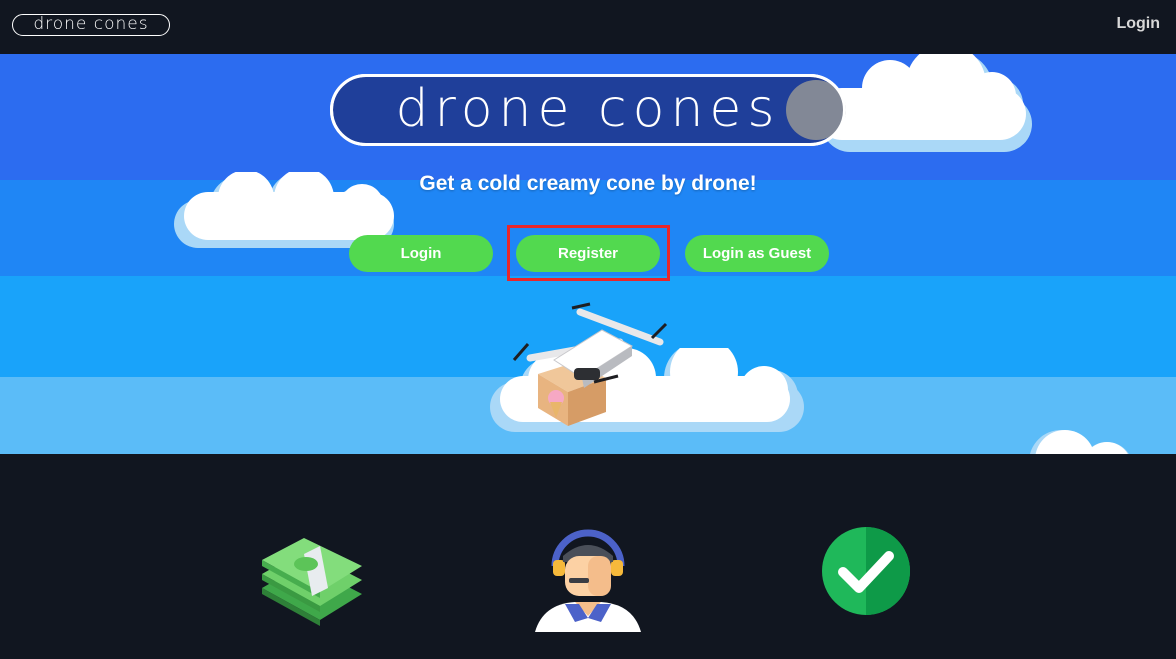 This screenshot has width=1176, height=659. Describe the element at coordinates (588, 183) in the screenshot. I see `hero-tagline: Get a cold creamy cone by drone!` at that location.